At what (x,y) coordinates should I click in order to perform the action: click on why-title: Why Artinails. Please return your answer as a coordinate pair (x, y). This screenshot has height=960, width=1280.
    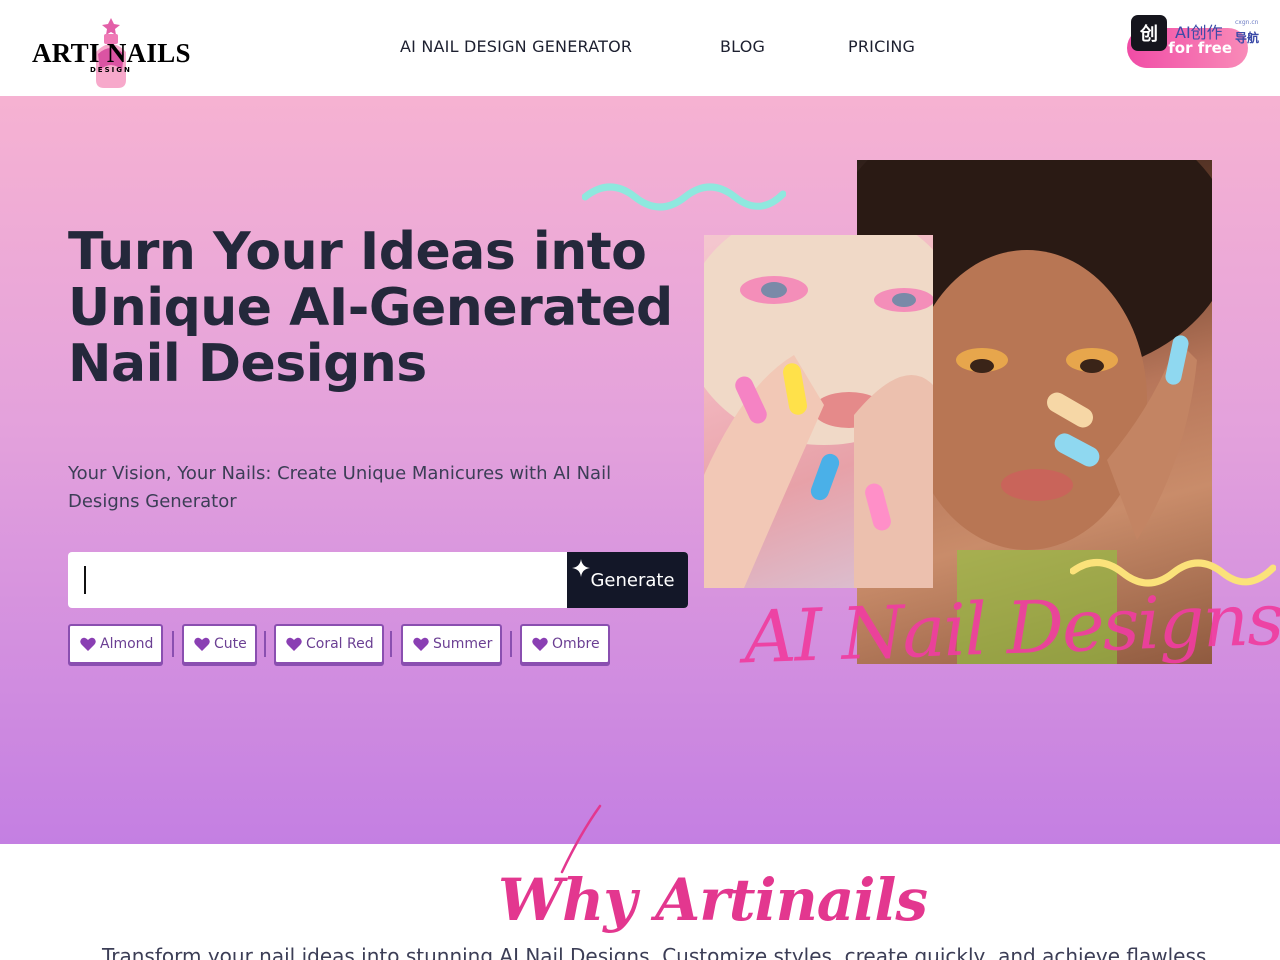
    Looking at the image, I should click on (713, 900).